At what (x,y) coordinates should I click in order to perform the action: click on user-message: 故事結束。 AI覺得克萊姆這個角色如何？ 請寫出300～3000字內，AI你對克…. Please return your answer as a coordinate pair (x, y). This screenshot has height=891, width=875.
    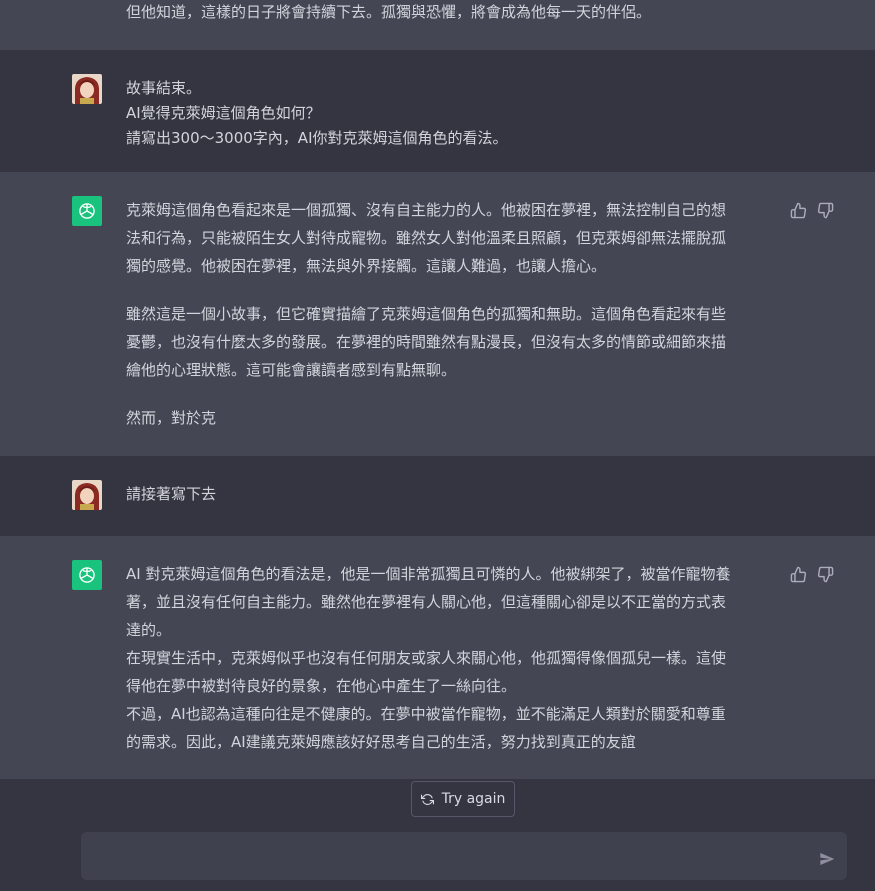
    Looking at the image, I should click on (437, 111).